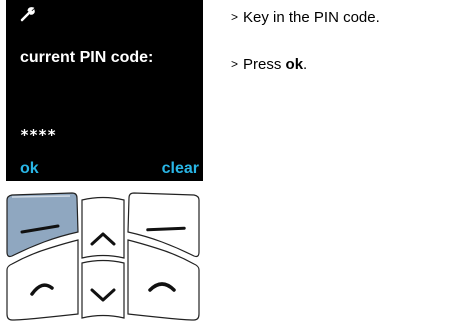 The image size is (459, 327). I want to click on instruction-item: > Press ok., so click(269, 64).